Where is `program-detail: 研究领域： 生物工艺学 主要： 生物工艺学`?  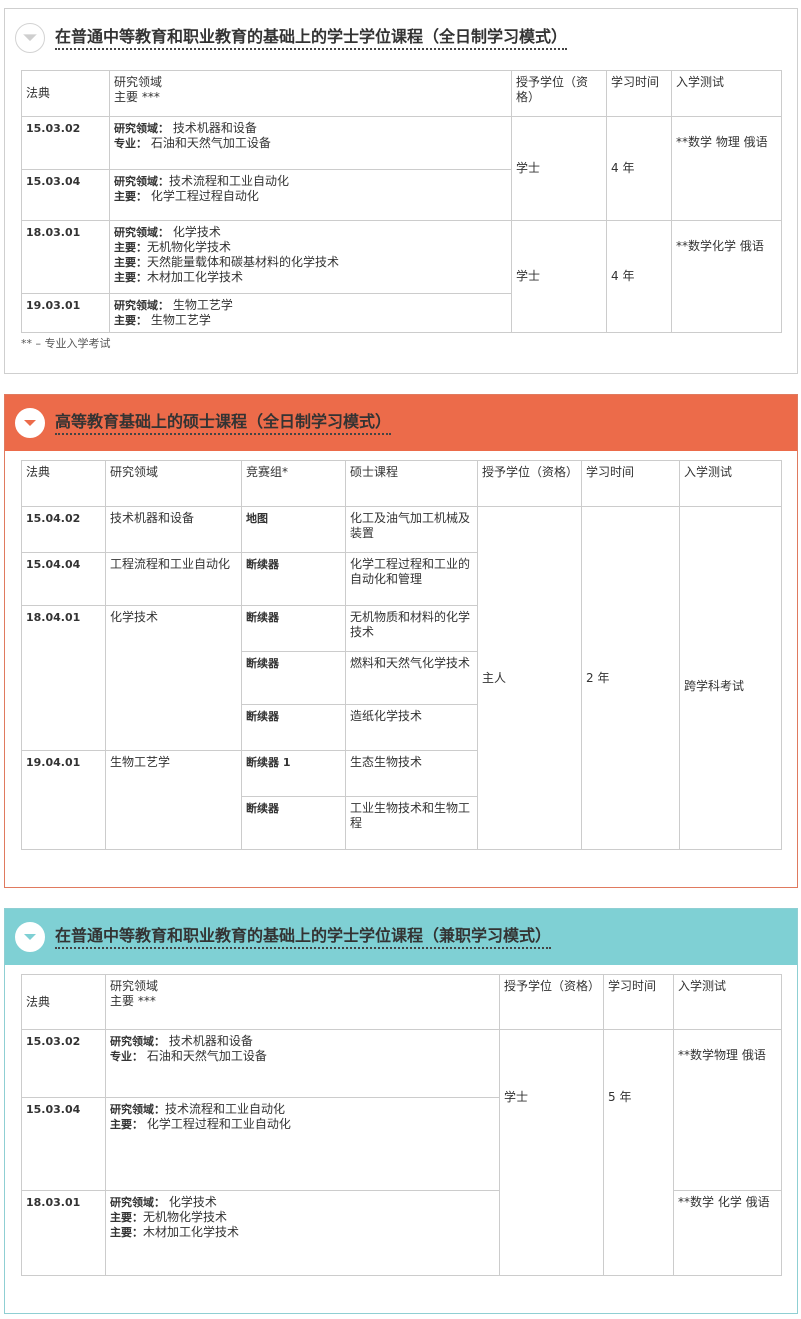 program-detail: 研究领域： 生物工艺学 主要： 生物工艺学 is located at coordinates (310, 313).